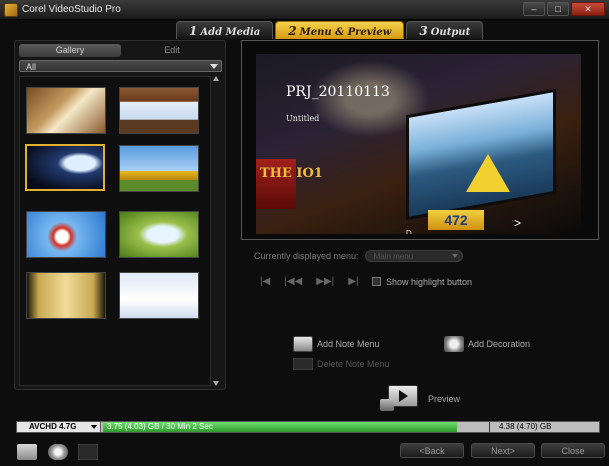 This screenshot has height=466, width=609. I want to click on play-icon, so click(403, 396).